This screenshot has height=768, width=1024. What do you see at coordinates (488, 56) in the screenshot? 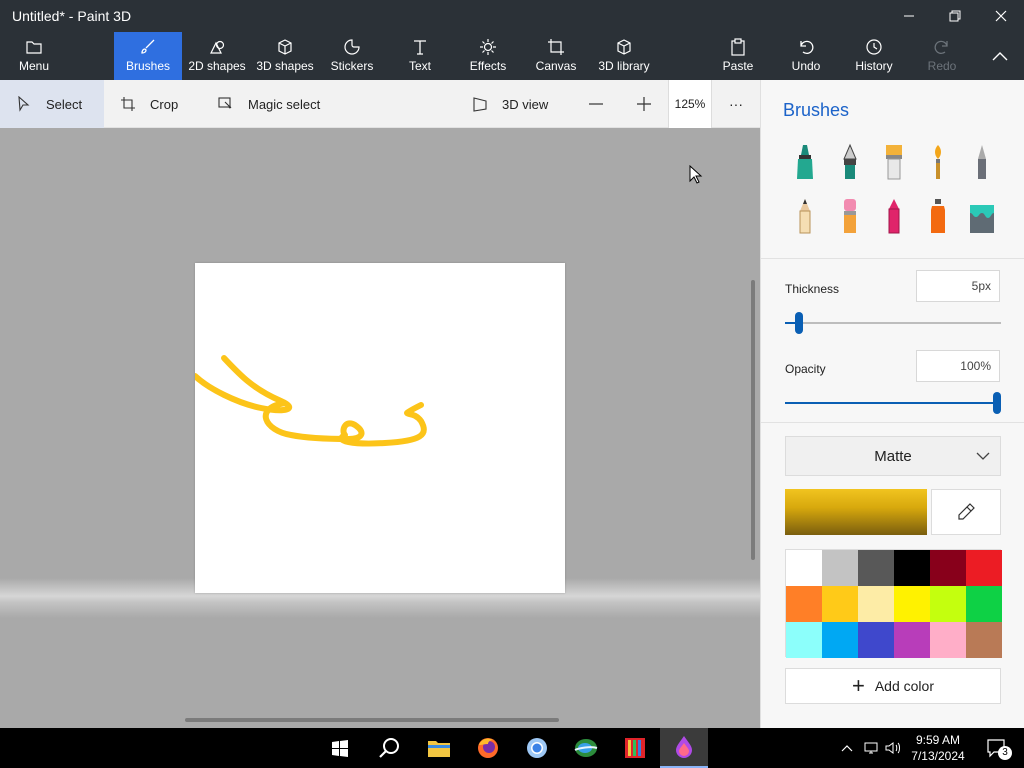
I see `tab-effects: Effects` at bounding box center [488, 56].